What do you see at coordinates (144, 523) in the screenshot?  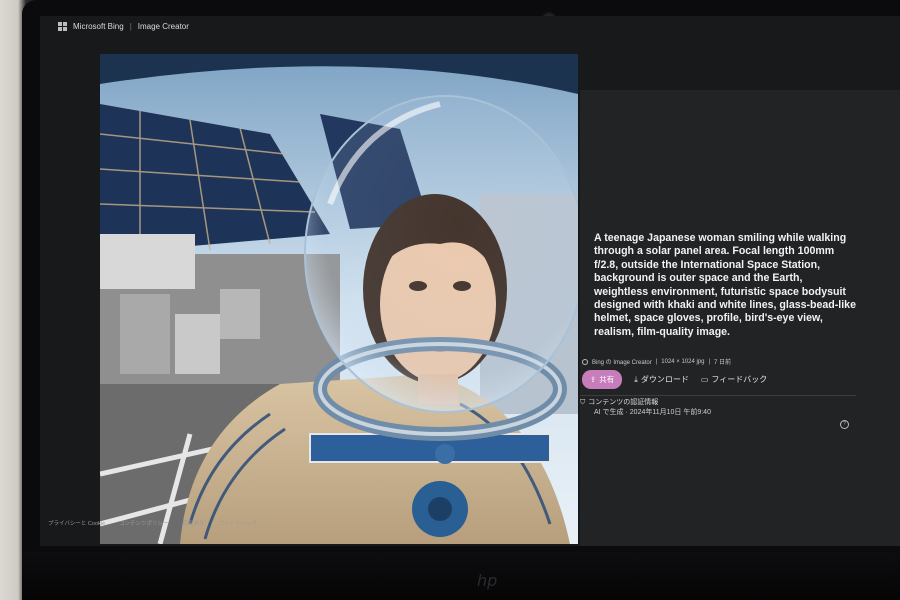 I see `footer-link-content-policy: コンテンツポリシー` at bounding box center [144, 523].